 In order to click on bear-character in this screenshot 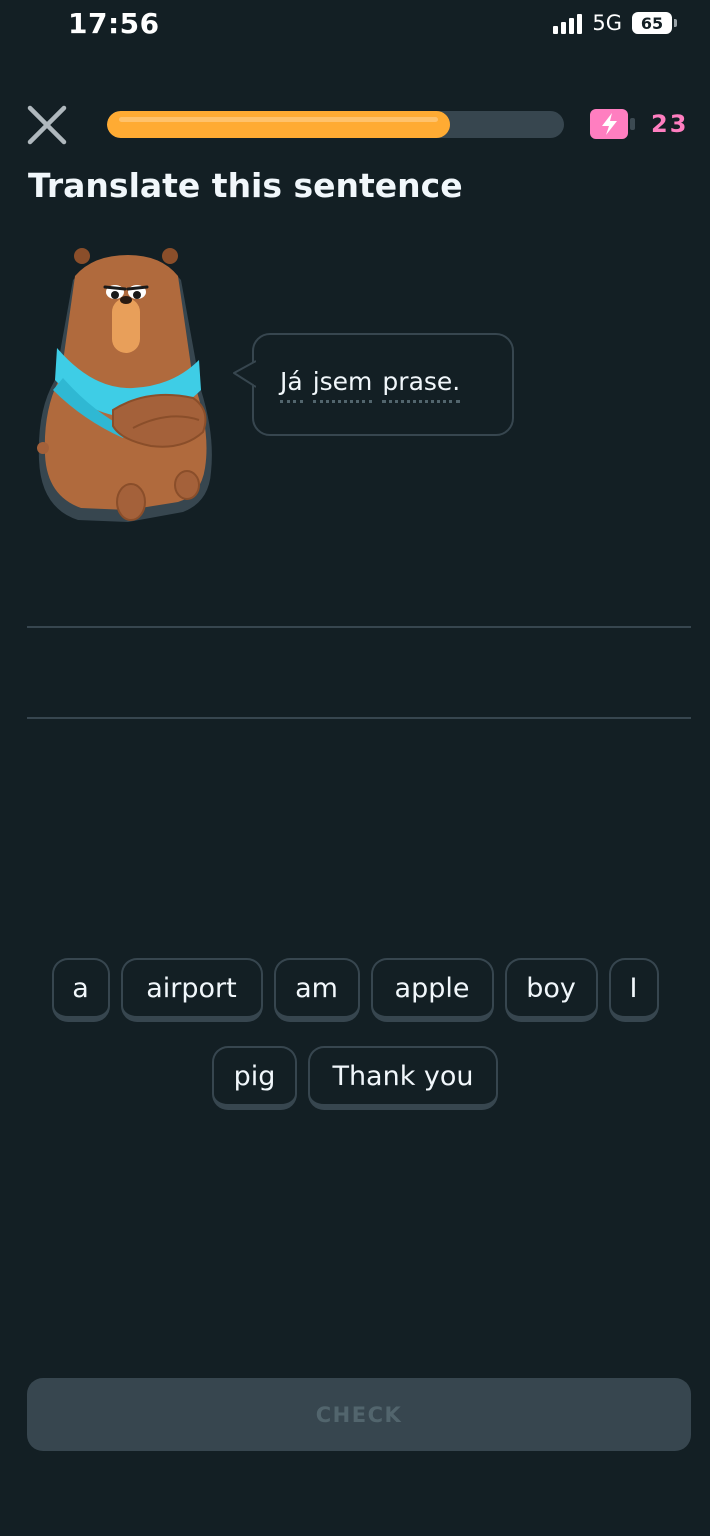, I will do `click(124, 385)`.